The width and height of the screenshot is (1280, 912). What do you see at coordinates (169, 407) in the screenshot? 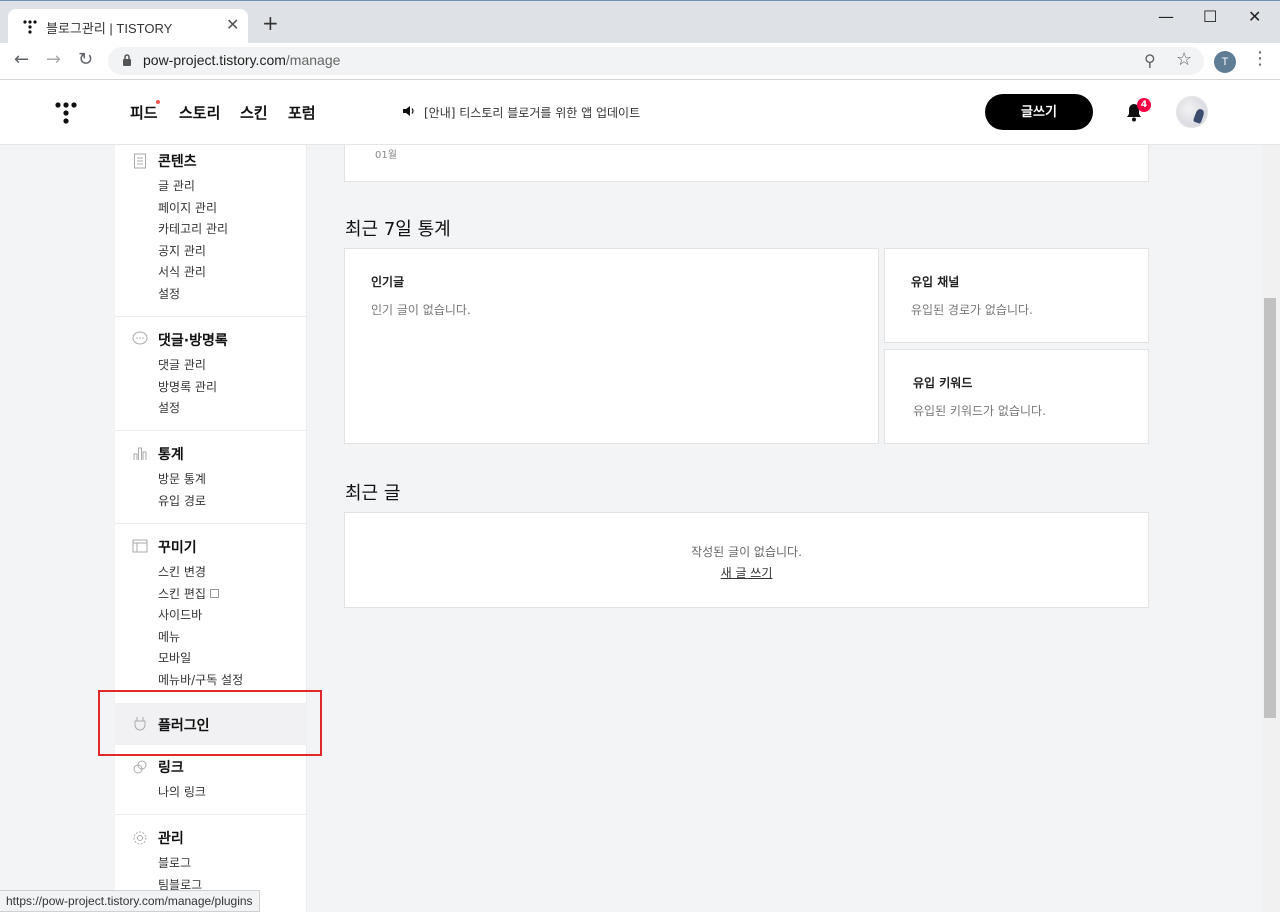
I see `sidebar-item-comment-settings: 설정` at bounding box center [169, 407].